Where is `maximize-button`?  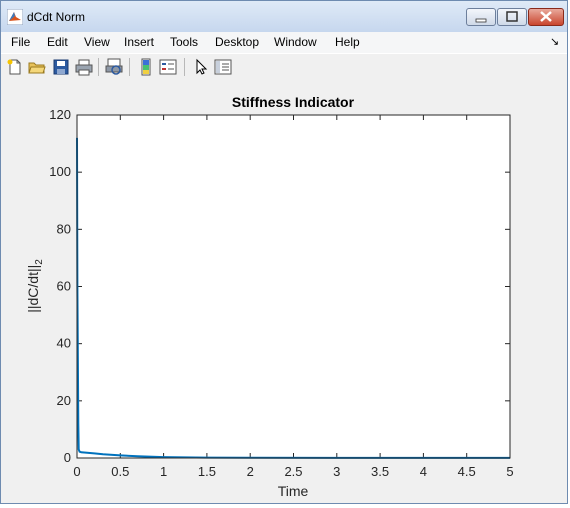
maximize-button is located at coordinates (512, 17).